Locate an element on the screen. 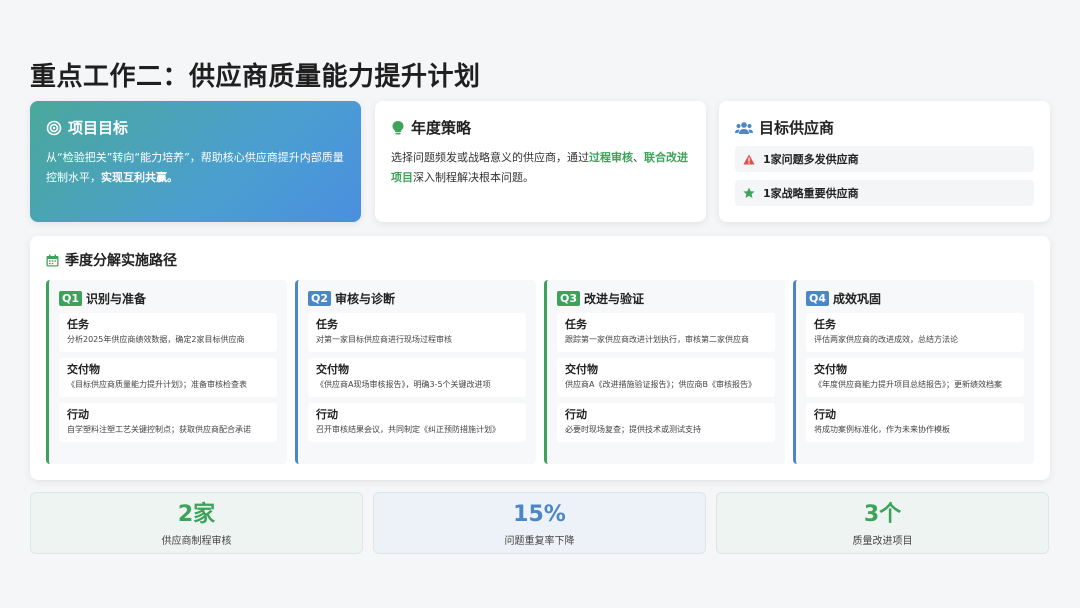 This screenshot has height=608, width=1080. calendar-icon is located at coordinates (52, 260).